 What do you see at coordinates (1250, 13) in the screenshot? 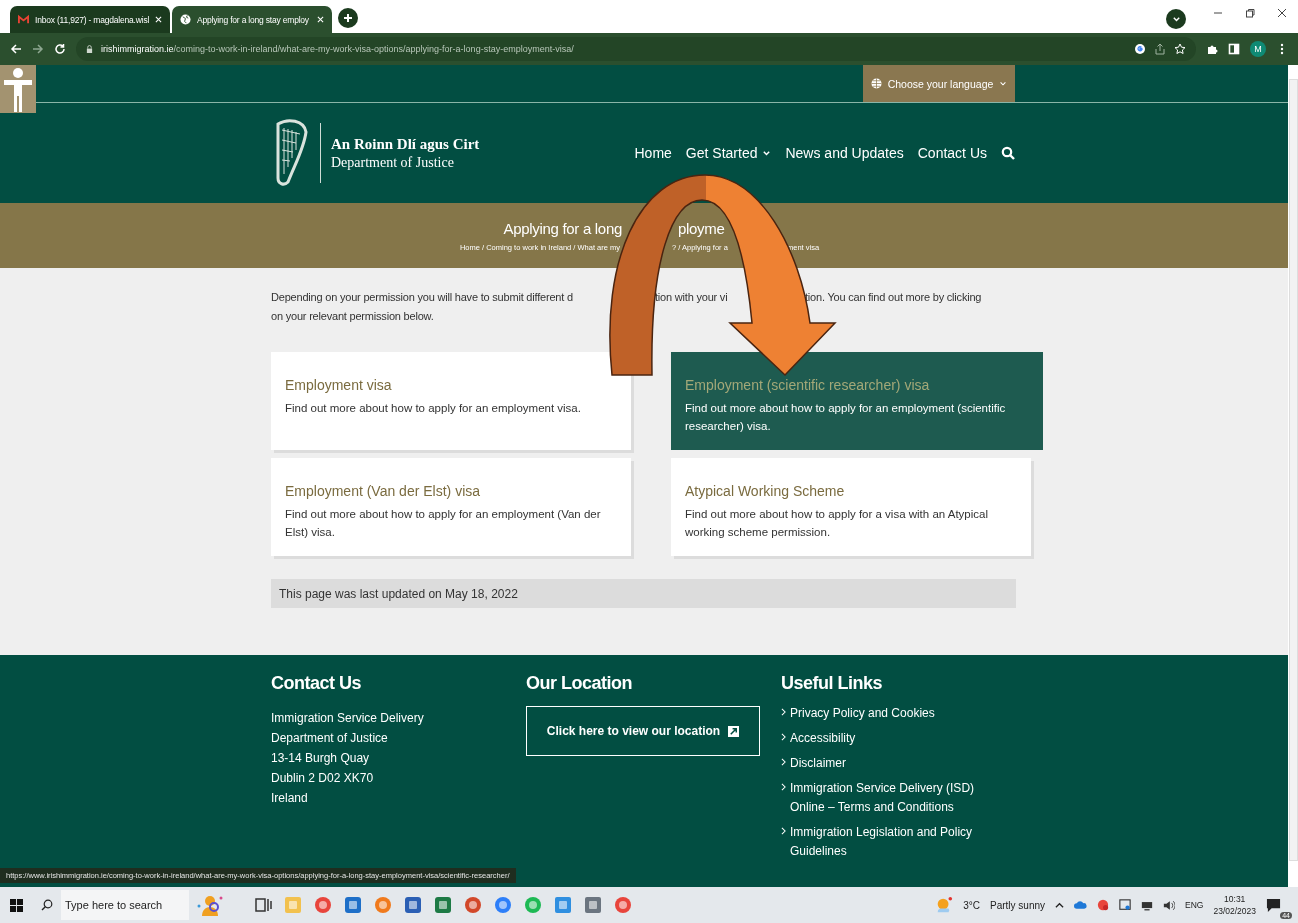
I see `restore-icon` at bounding box center [1250, 13].